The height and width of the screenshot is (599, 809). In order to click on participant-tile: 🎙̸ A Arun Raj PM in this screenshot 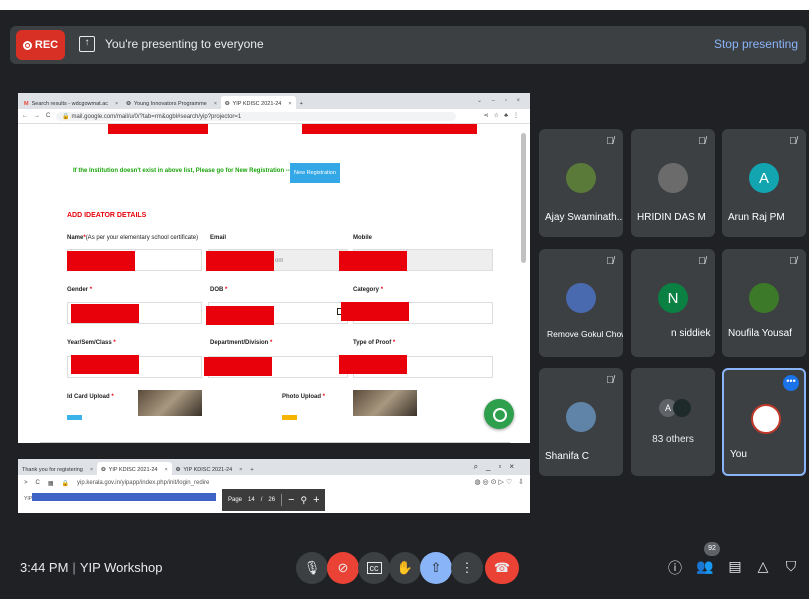, I will do `click(764, 183)`.